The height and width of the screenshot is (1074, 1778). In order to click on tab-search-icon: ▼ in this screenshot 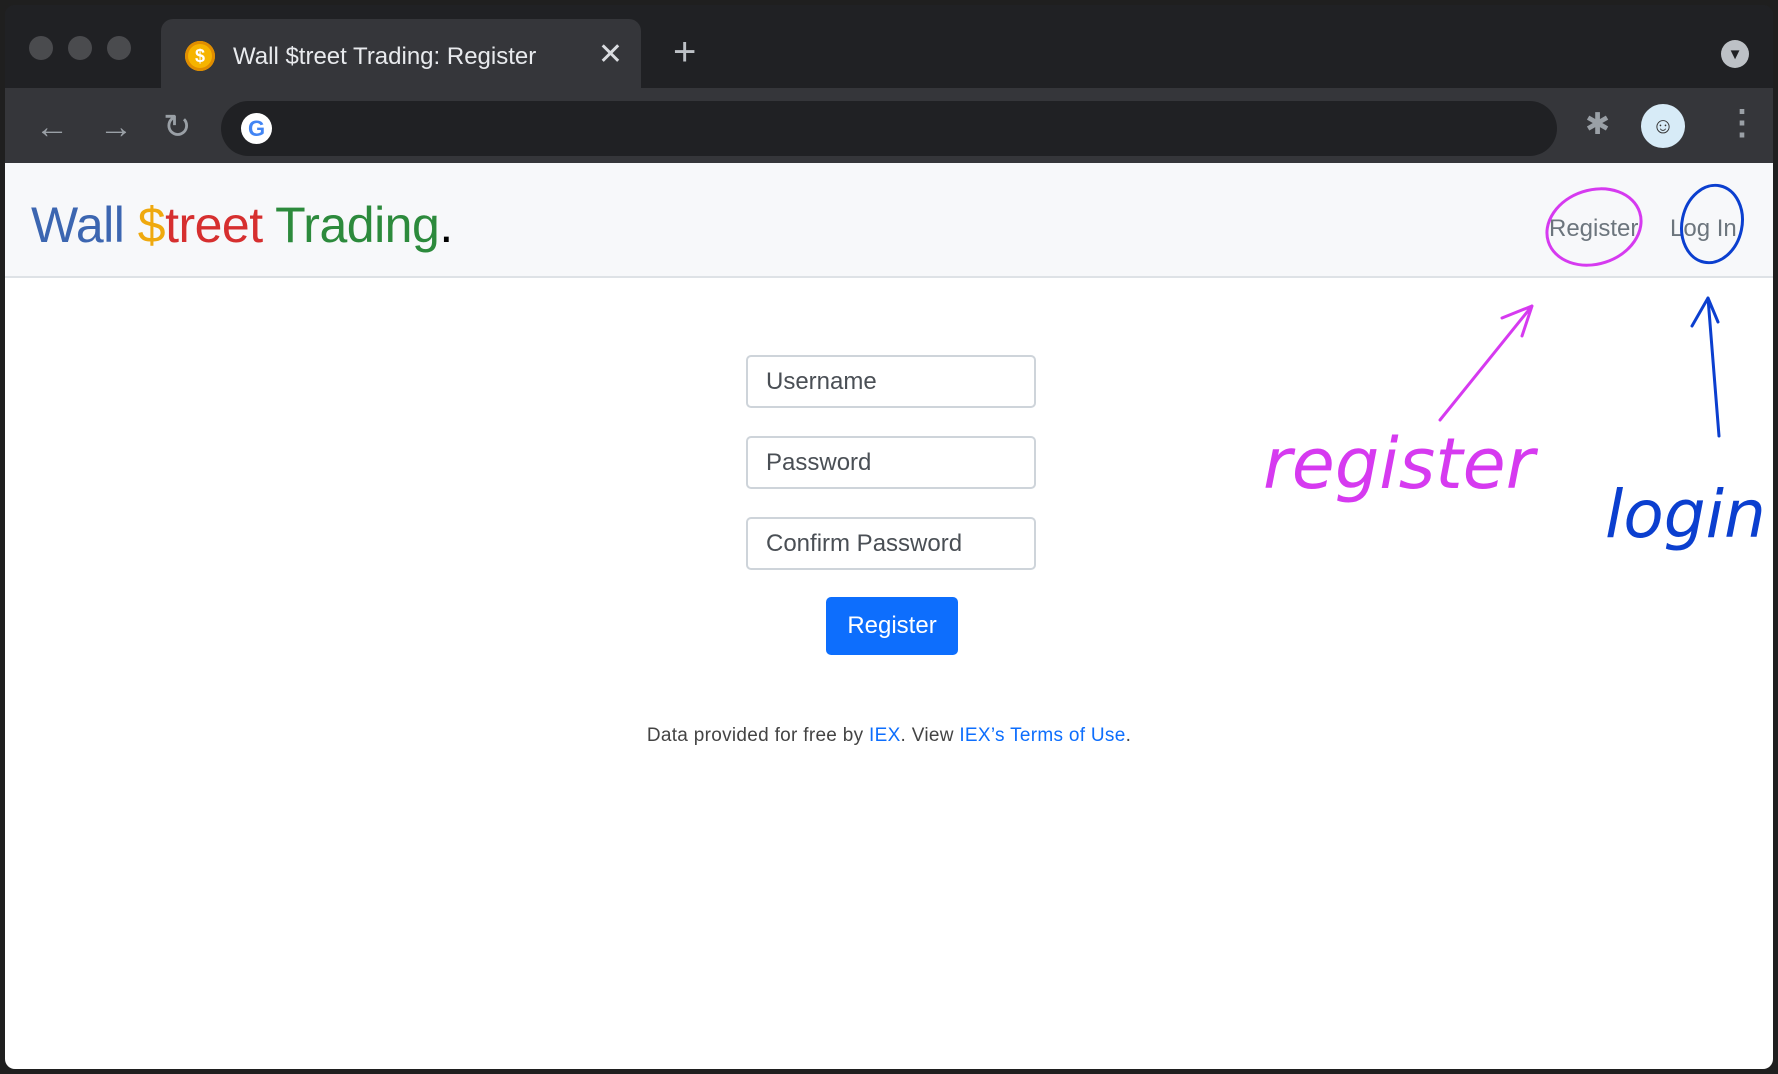, I will do `click(1735, 54)`.